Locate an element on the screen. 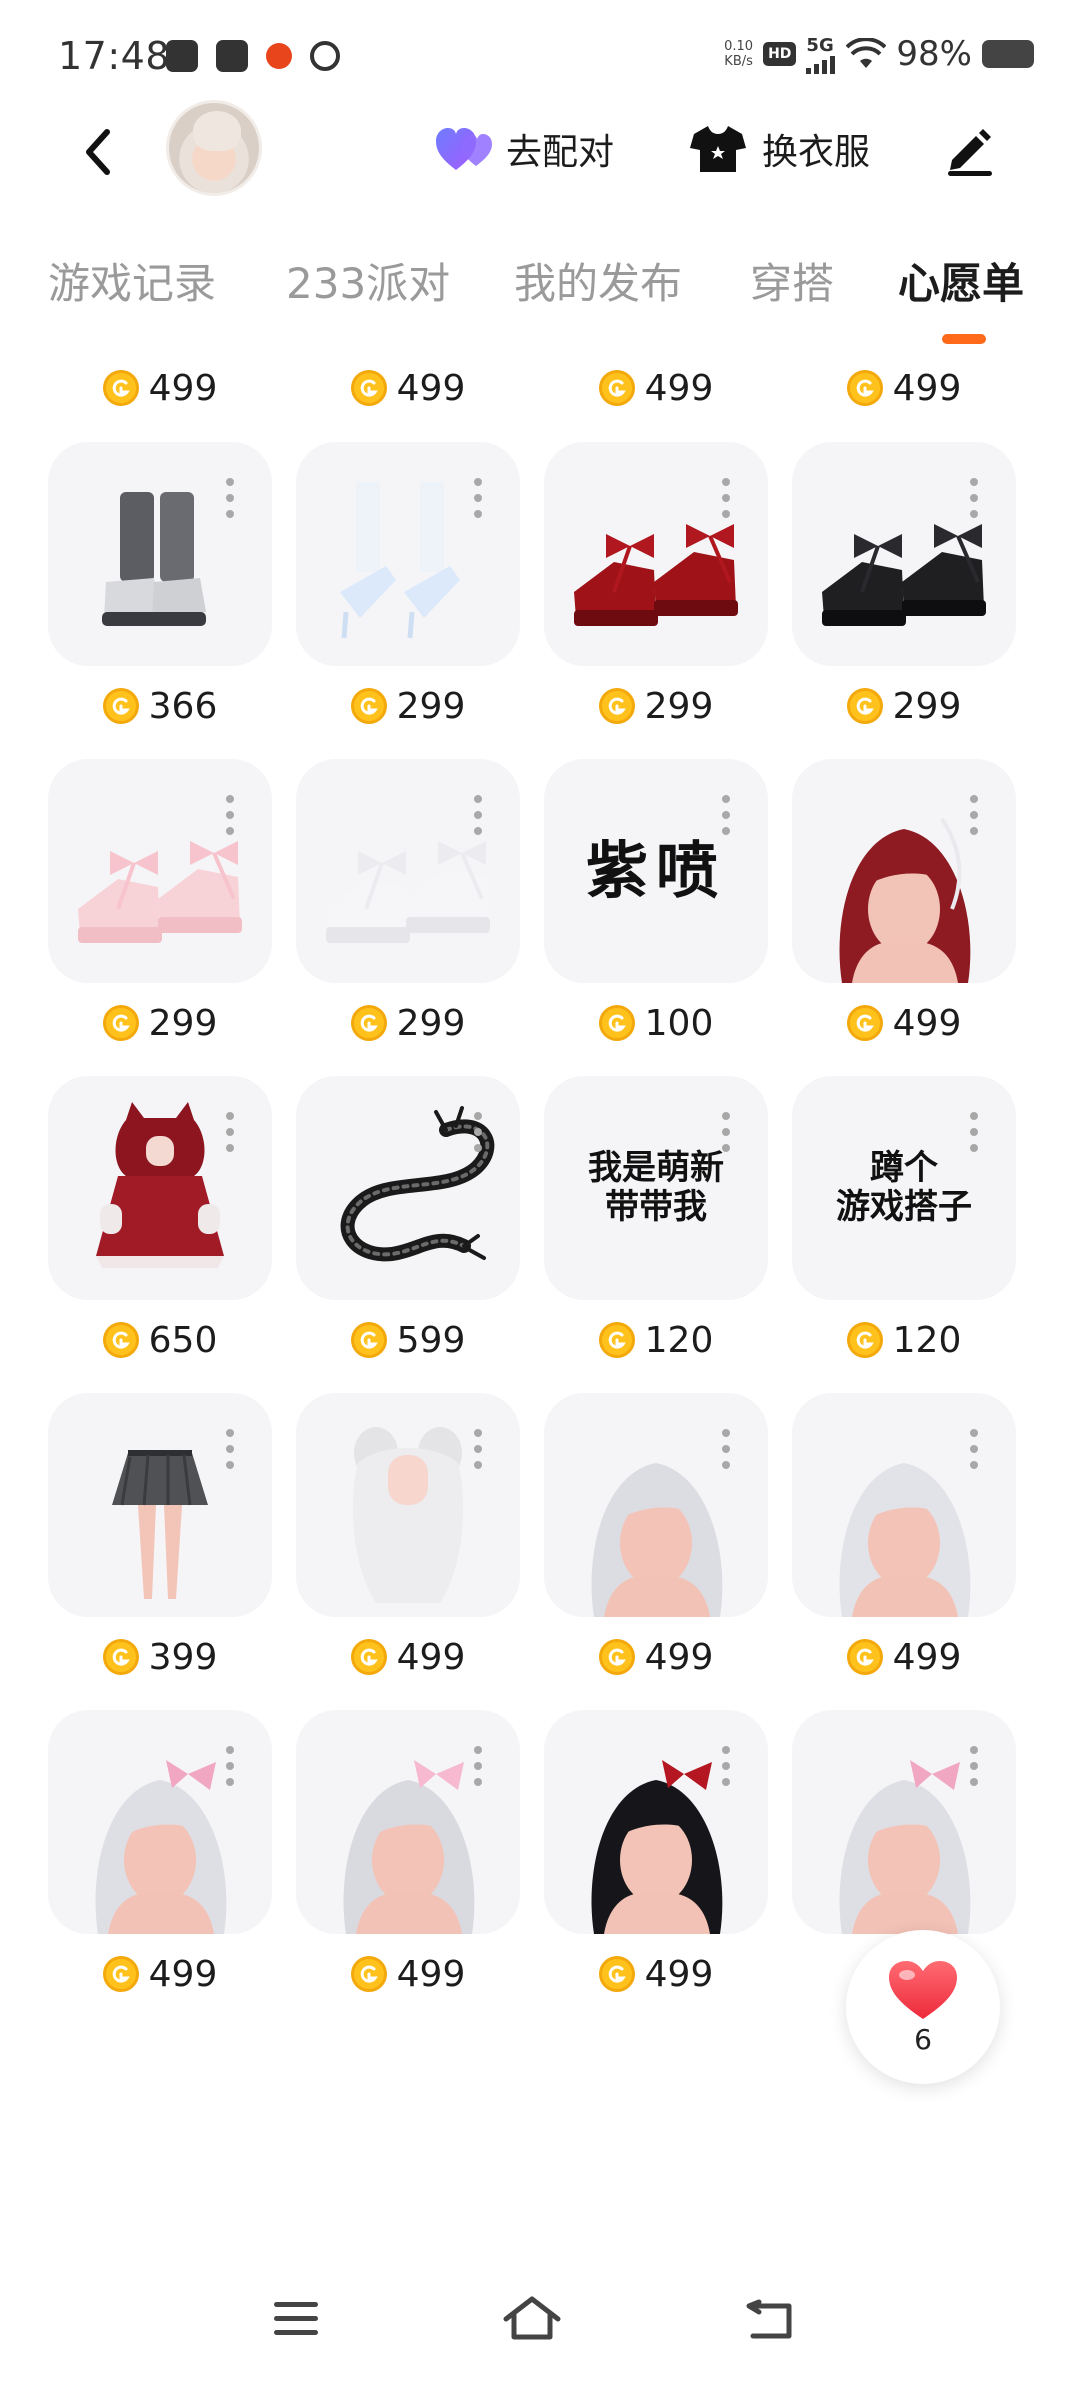 The height and width of the screenshot is (2388, 1080). edit-button is located at coordinates (970, 150).